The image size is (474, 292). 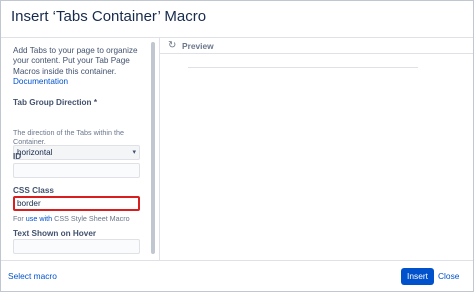 I want to click on dialog-header: Insert ‘Tabs Container’ Macro, so click(x=237, y=19).